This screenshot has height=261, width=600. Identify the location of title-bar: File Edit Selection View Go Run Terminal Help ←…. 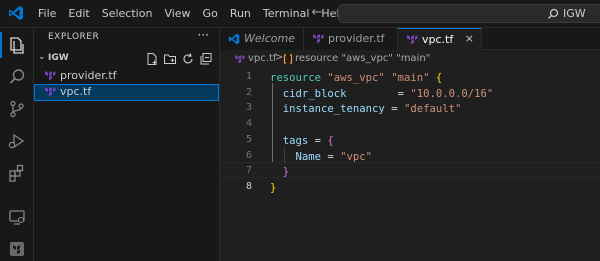
(300, 14).